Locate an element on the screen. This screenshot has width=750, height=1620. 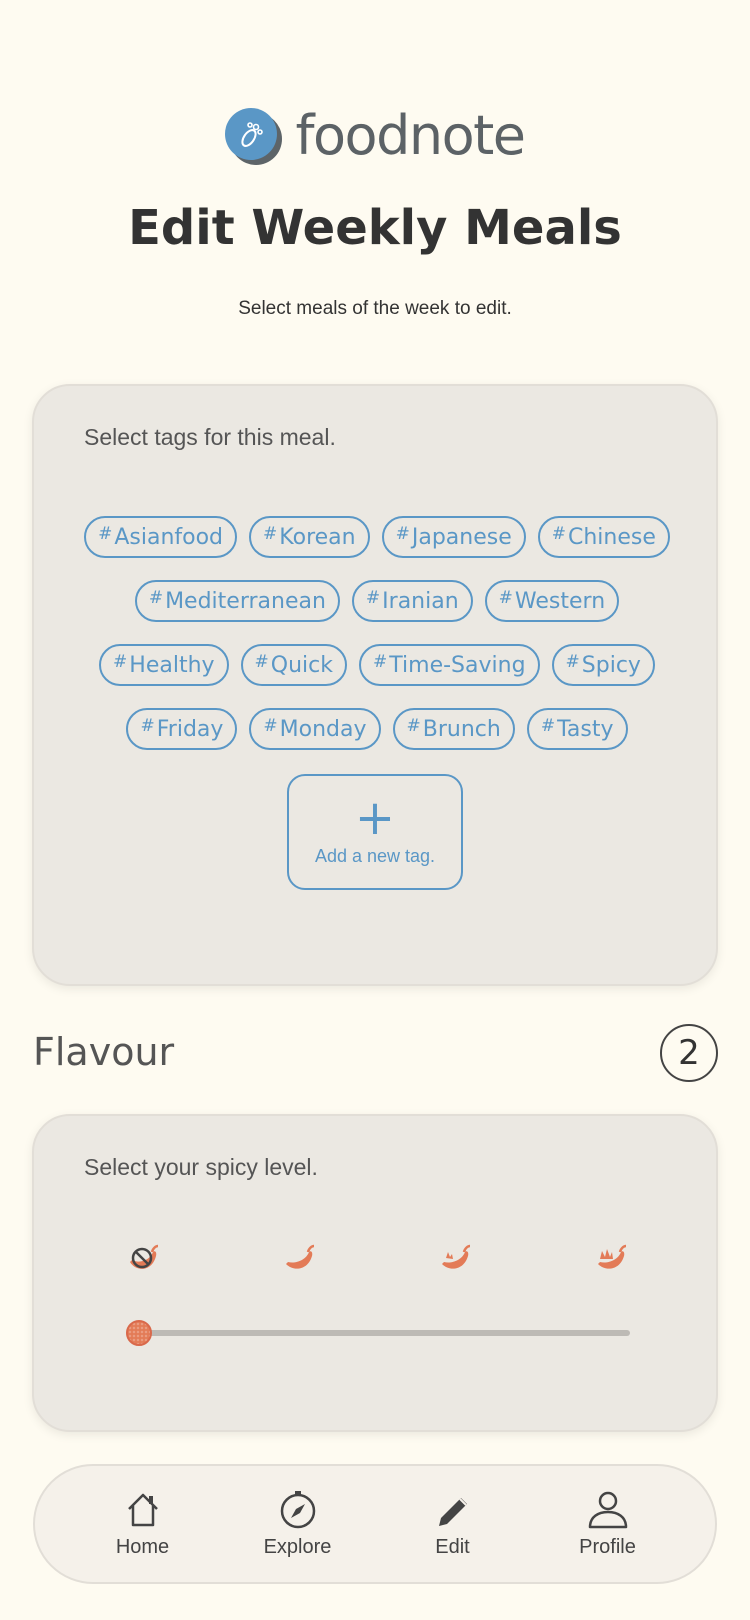
nav-item-edit: Edit is located at coordinates (453, 1524).